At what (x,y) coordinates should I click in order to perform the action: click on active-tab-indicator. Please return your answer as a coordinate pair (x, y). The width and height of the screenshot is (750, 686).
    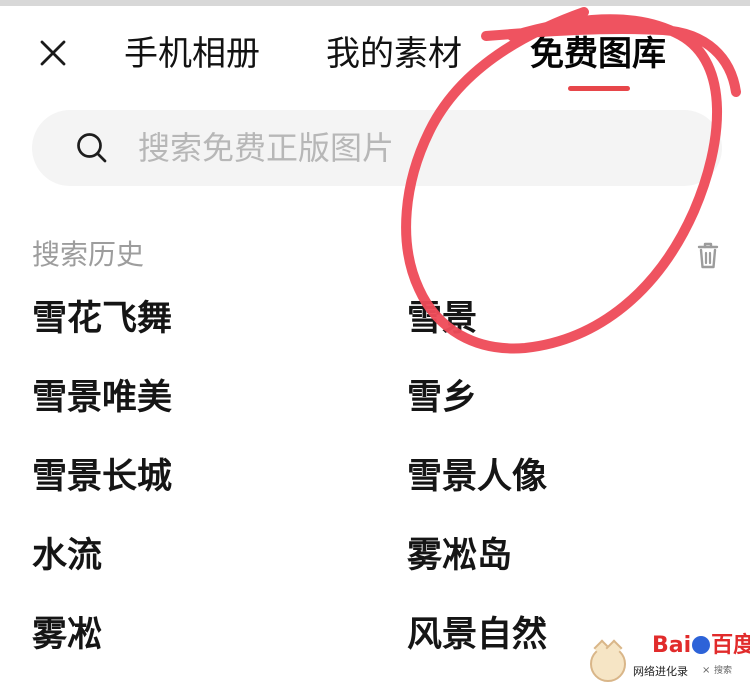
    Looking at the image, I should click on (599, 88).